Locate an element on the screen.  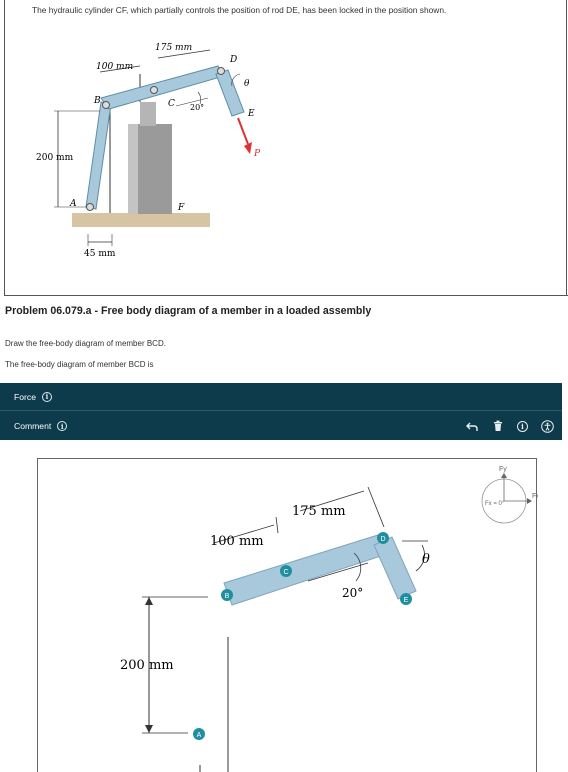
fig-label-d: D is located at coordinates (233, 60).